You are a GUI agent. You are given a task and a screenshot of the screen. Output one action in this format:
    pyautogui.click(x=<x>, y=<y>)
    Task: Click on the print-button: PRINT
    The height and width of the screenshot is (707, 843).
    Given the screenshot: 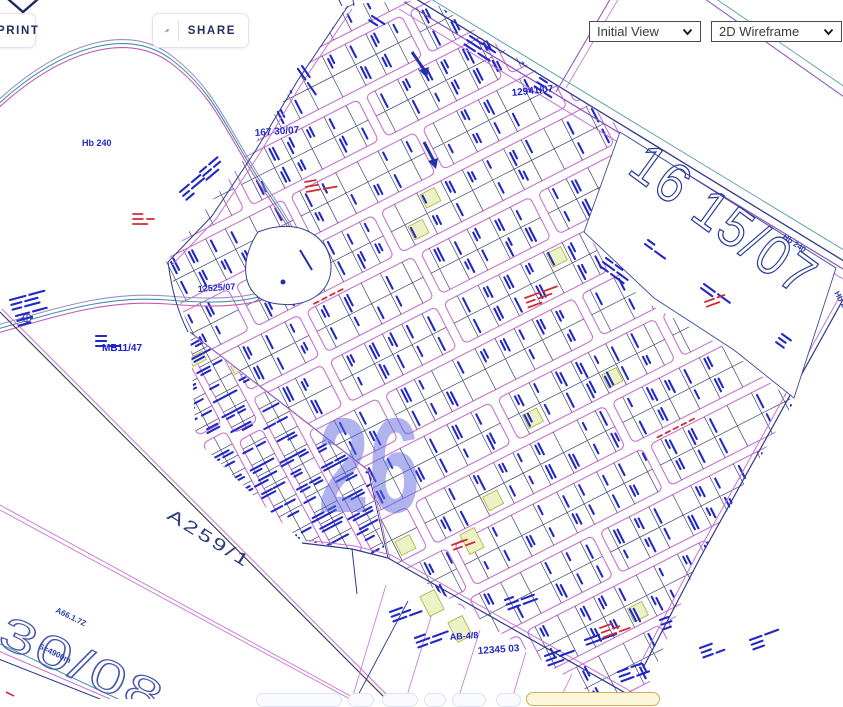 What is the action you would take?
    pyautogui.click(x=18, y=30)
    